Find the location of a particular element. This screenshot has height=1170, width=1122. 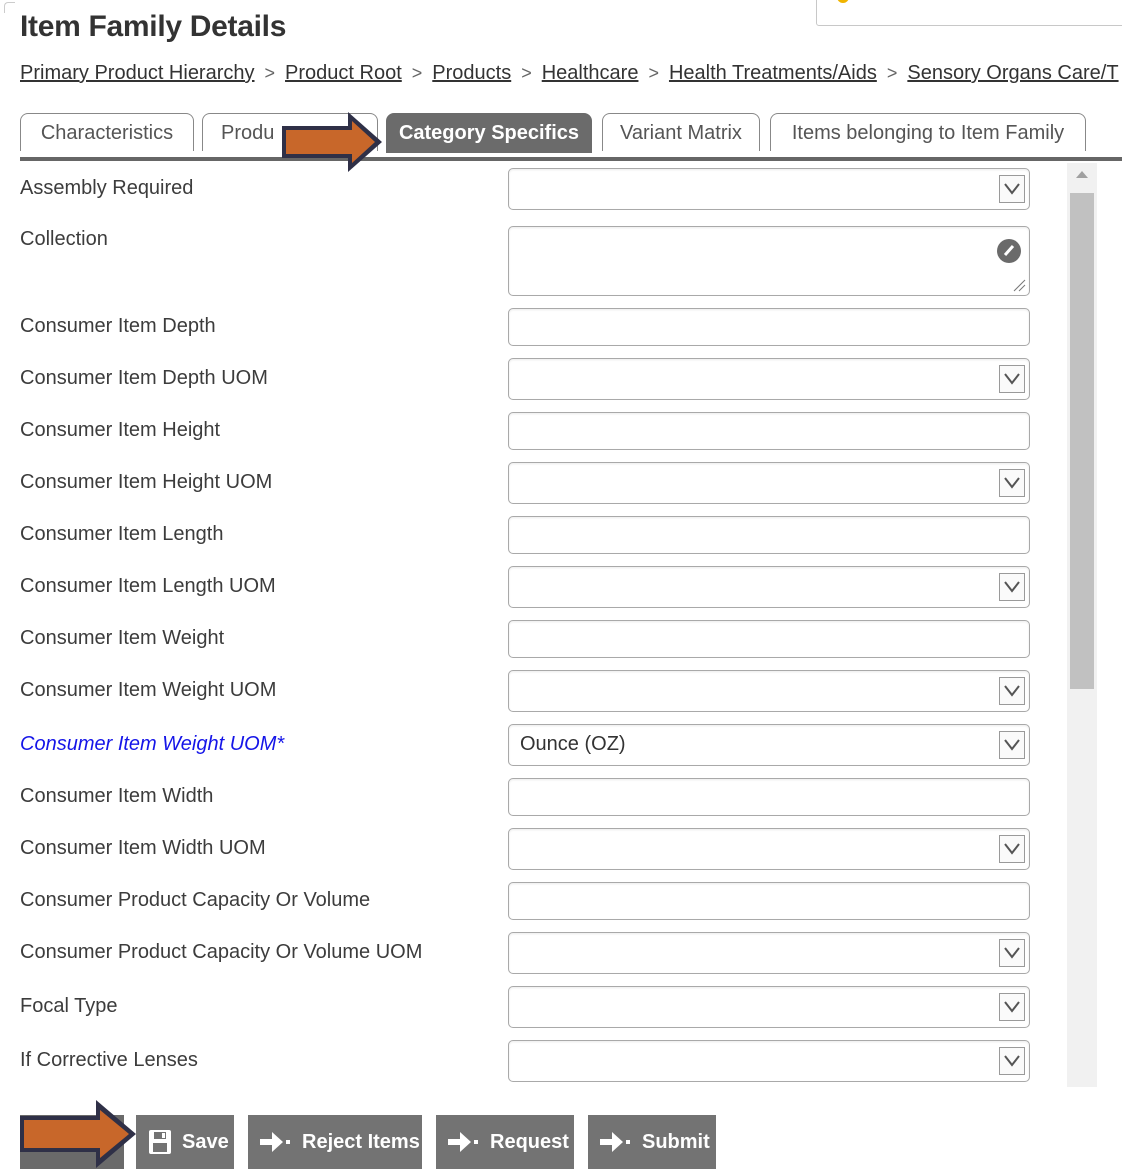

field-label: Consumer Item Weight UOM is located at coordinates (148, 690).